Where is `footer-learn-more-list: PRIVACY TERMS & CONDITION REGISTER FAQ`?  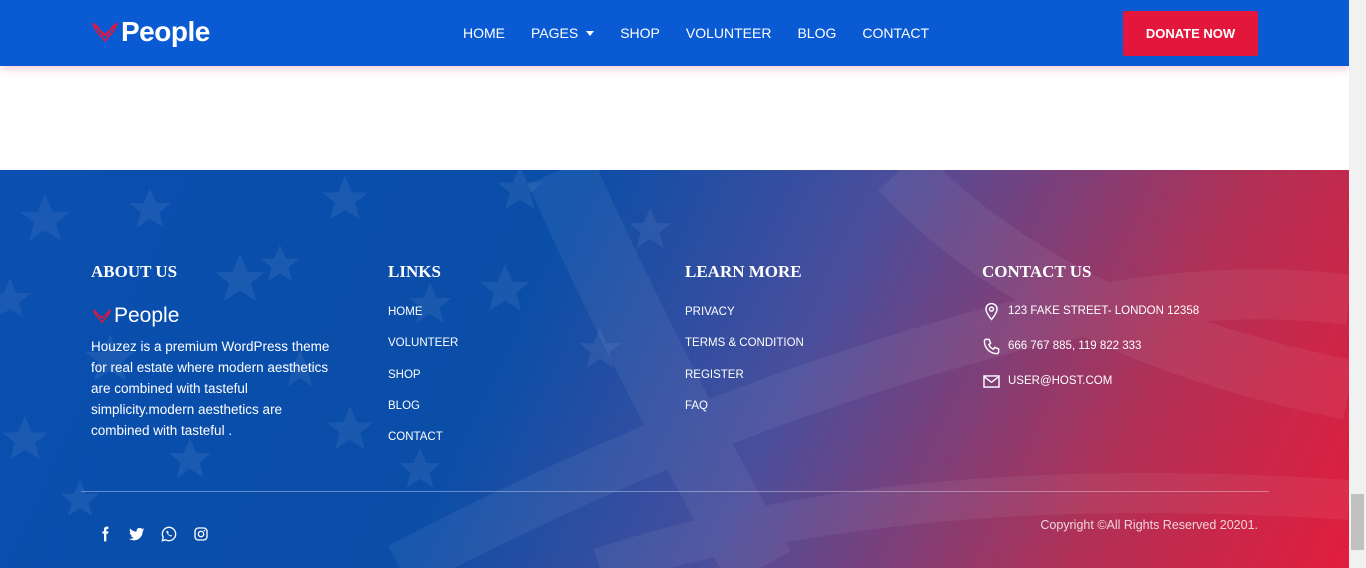
footer-learn-more-list: PRIVACY TERMS & CONDITION REGISTER FAQ is located at coordinates (785, 368).